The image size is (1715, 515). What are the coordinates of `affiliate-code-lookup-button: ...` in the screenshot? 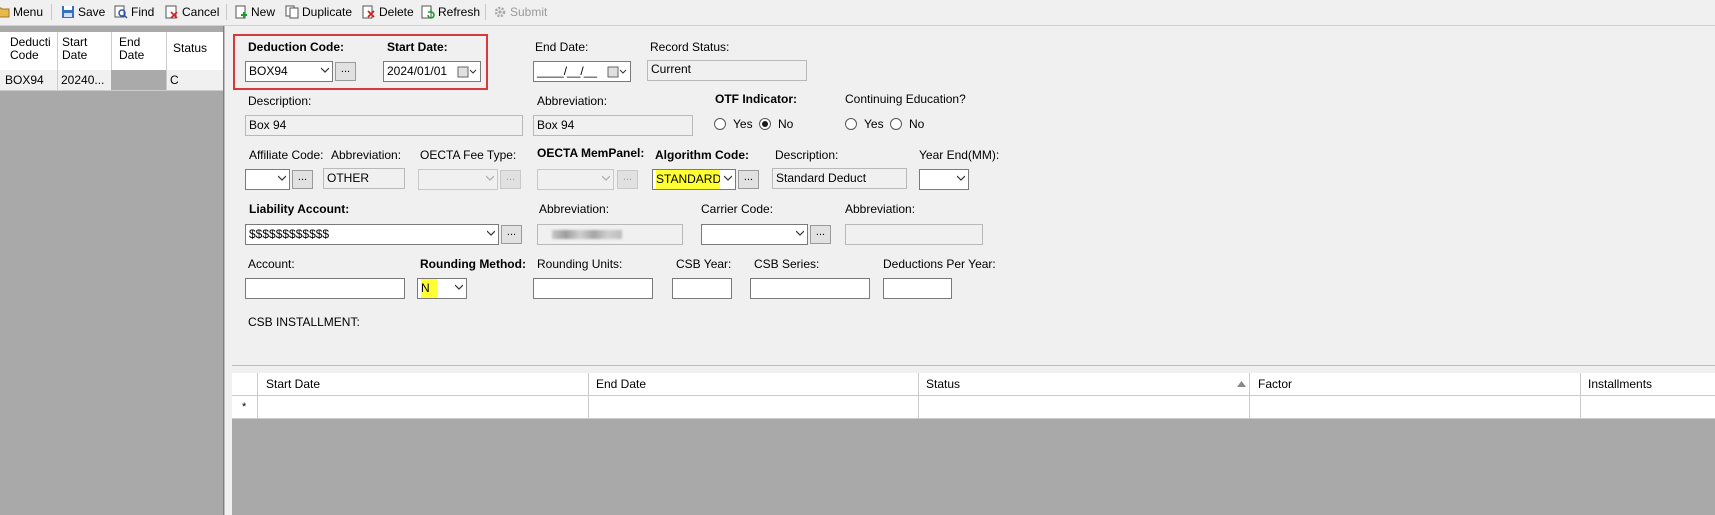 It's located at (302, 179).